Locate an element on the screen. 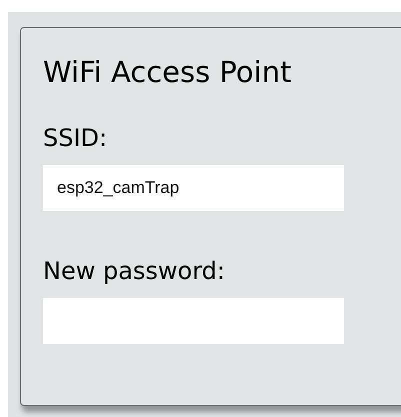 The width and height of the screenshot is (401, 417). field-label: New password: is located at coordinates (134, 271).